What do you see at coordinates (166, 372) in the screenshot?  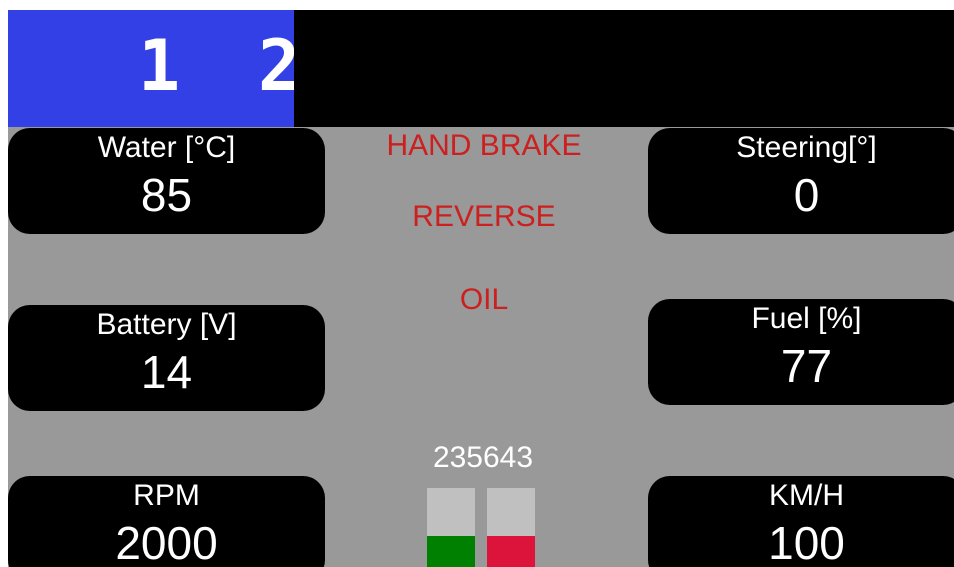 I see `battery-value: 14` at bounding box center [166, 372].